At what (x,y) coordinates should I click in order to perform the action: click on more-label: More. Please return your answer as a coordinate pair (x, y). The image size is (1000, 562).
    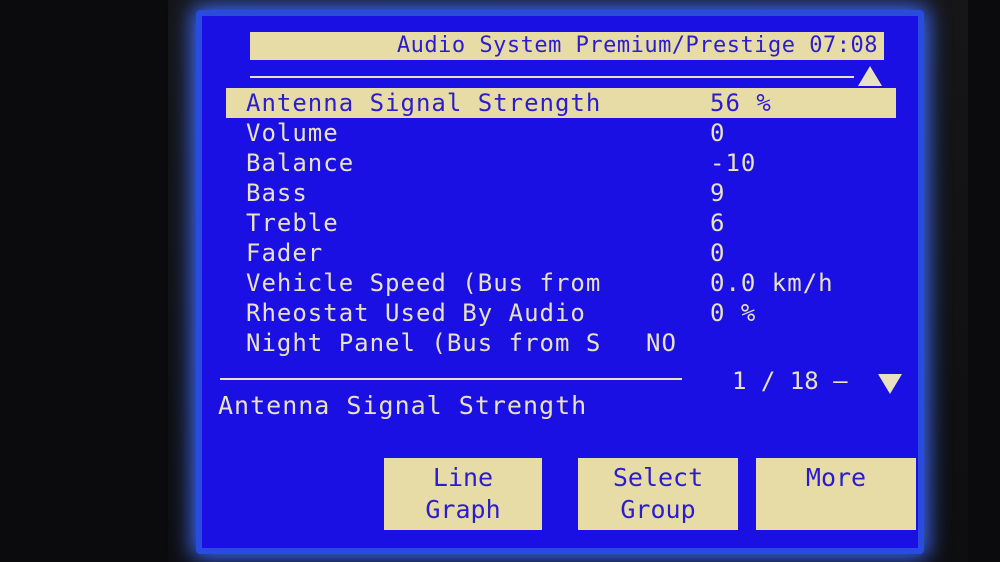
    Looking at the image, I should click on (836, 477).